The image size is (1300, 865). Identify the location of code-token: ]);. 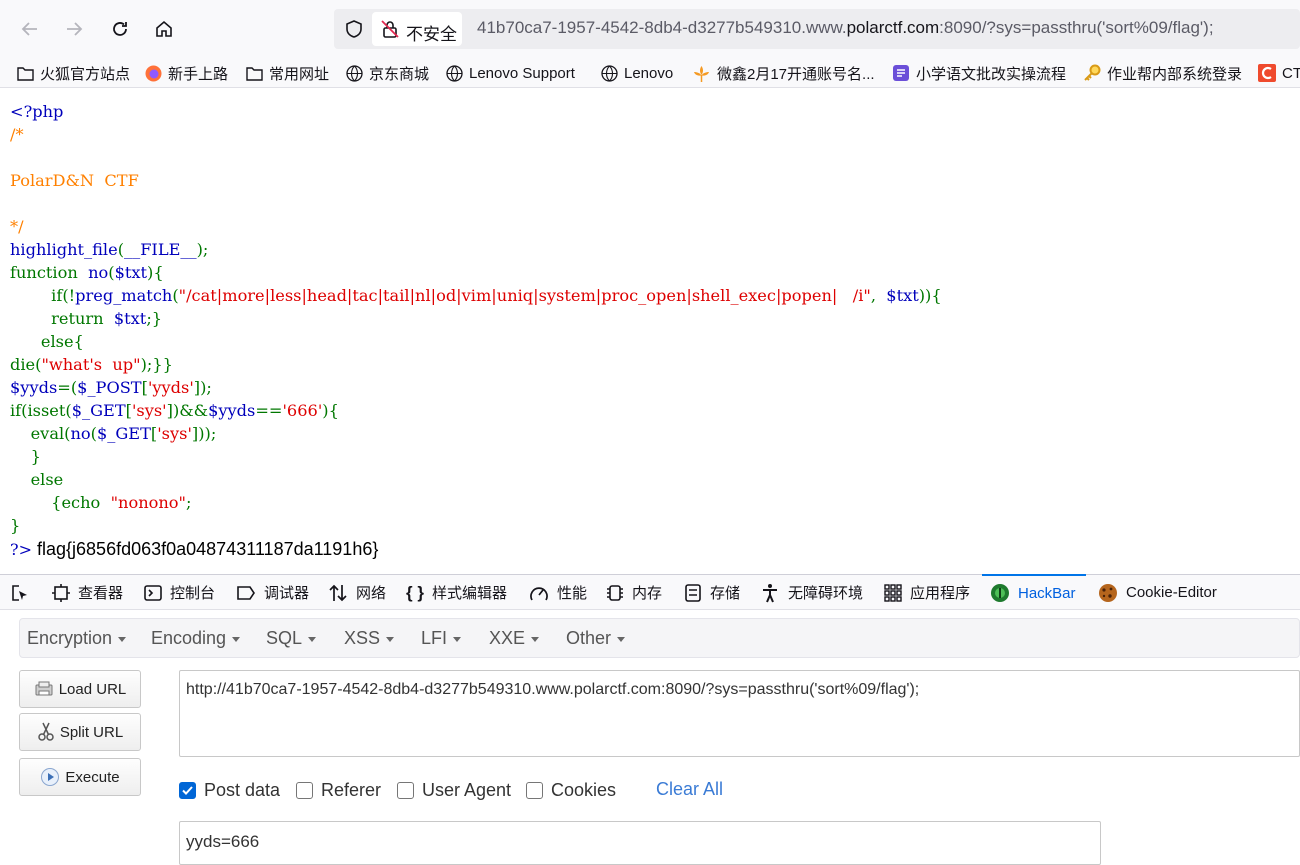
(202, 387).